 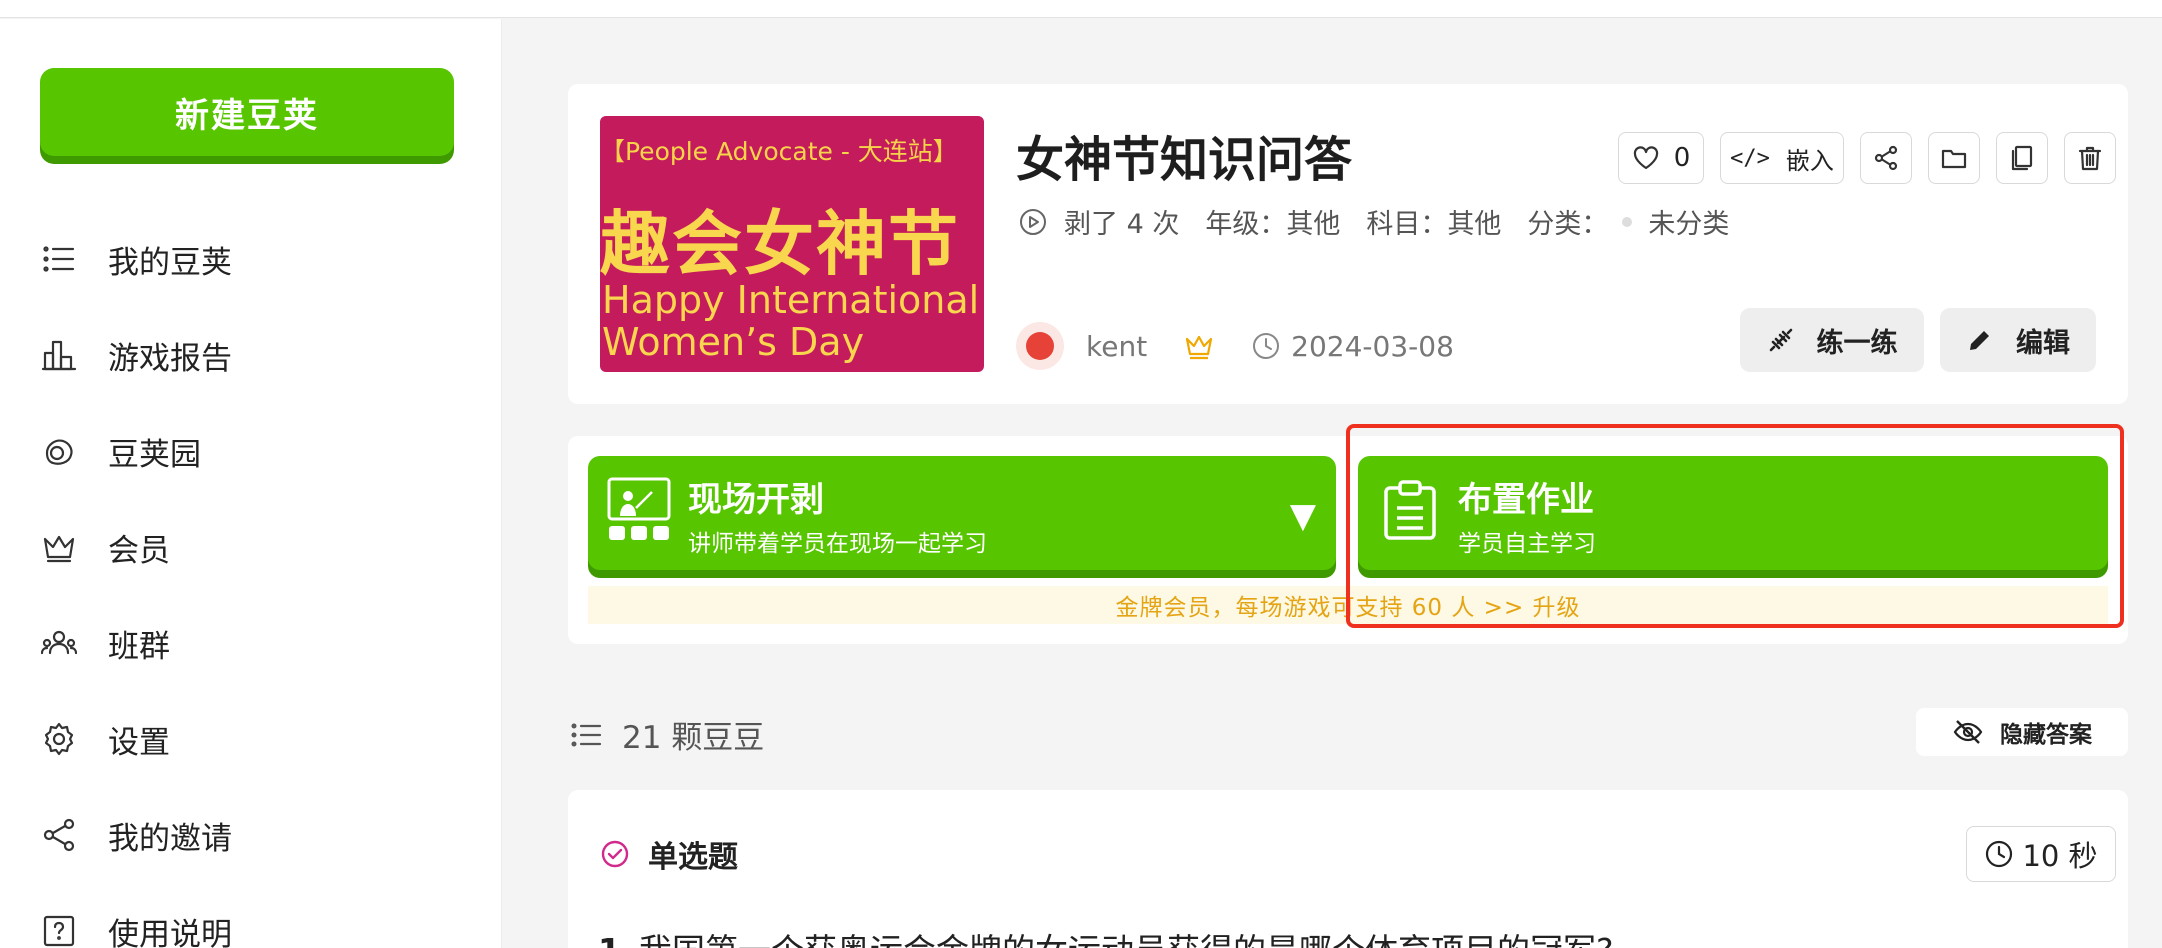 What do you see at coordinates (1116, 346) in the screenshot?
I see `author-name: kent` at bounding box center [1116, 346].